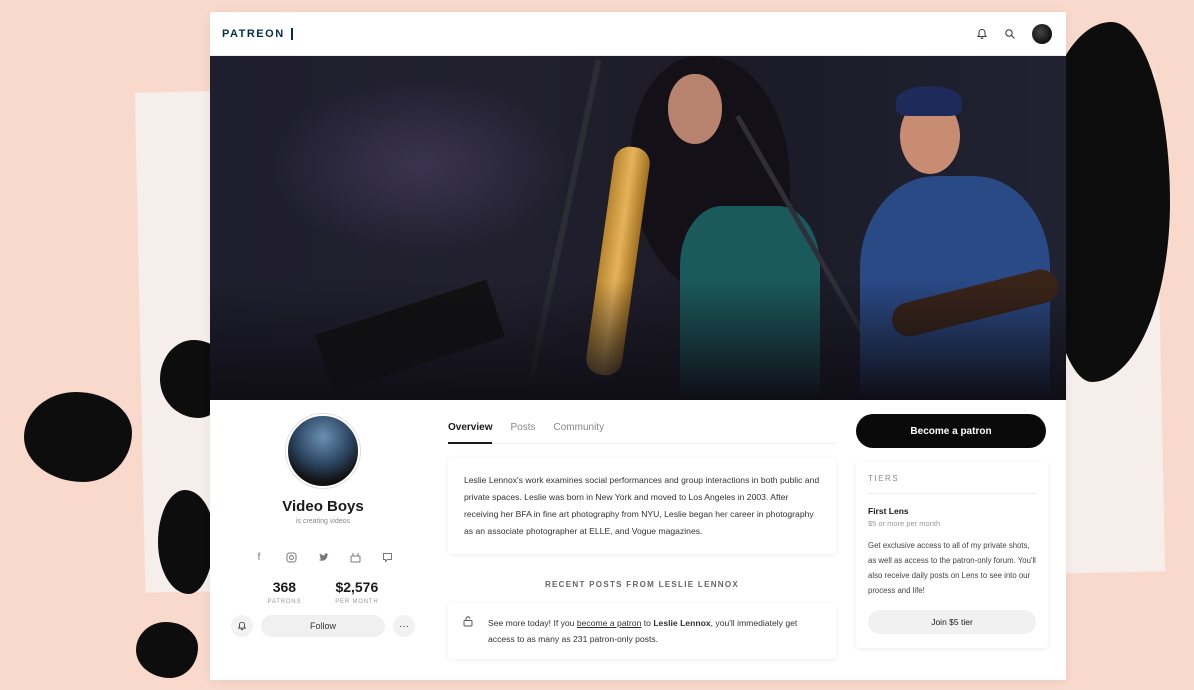 This screenshot has width=1194, height=690. I want to click on notification-button, so click(242, 626).